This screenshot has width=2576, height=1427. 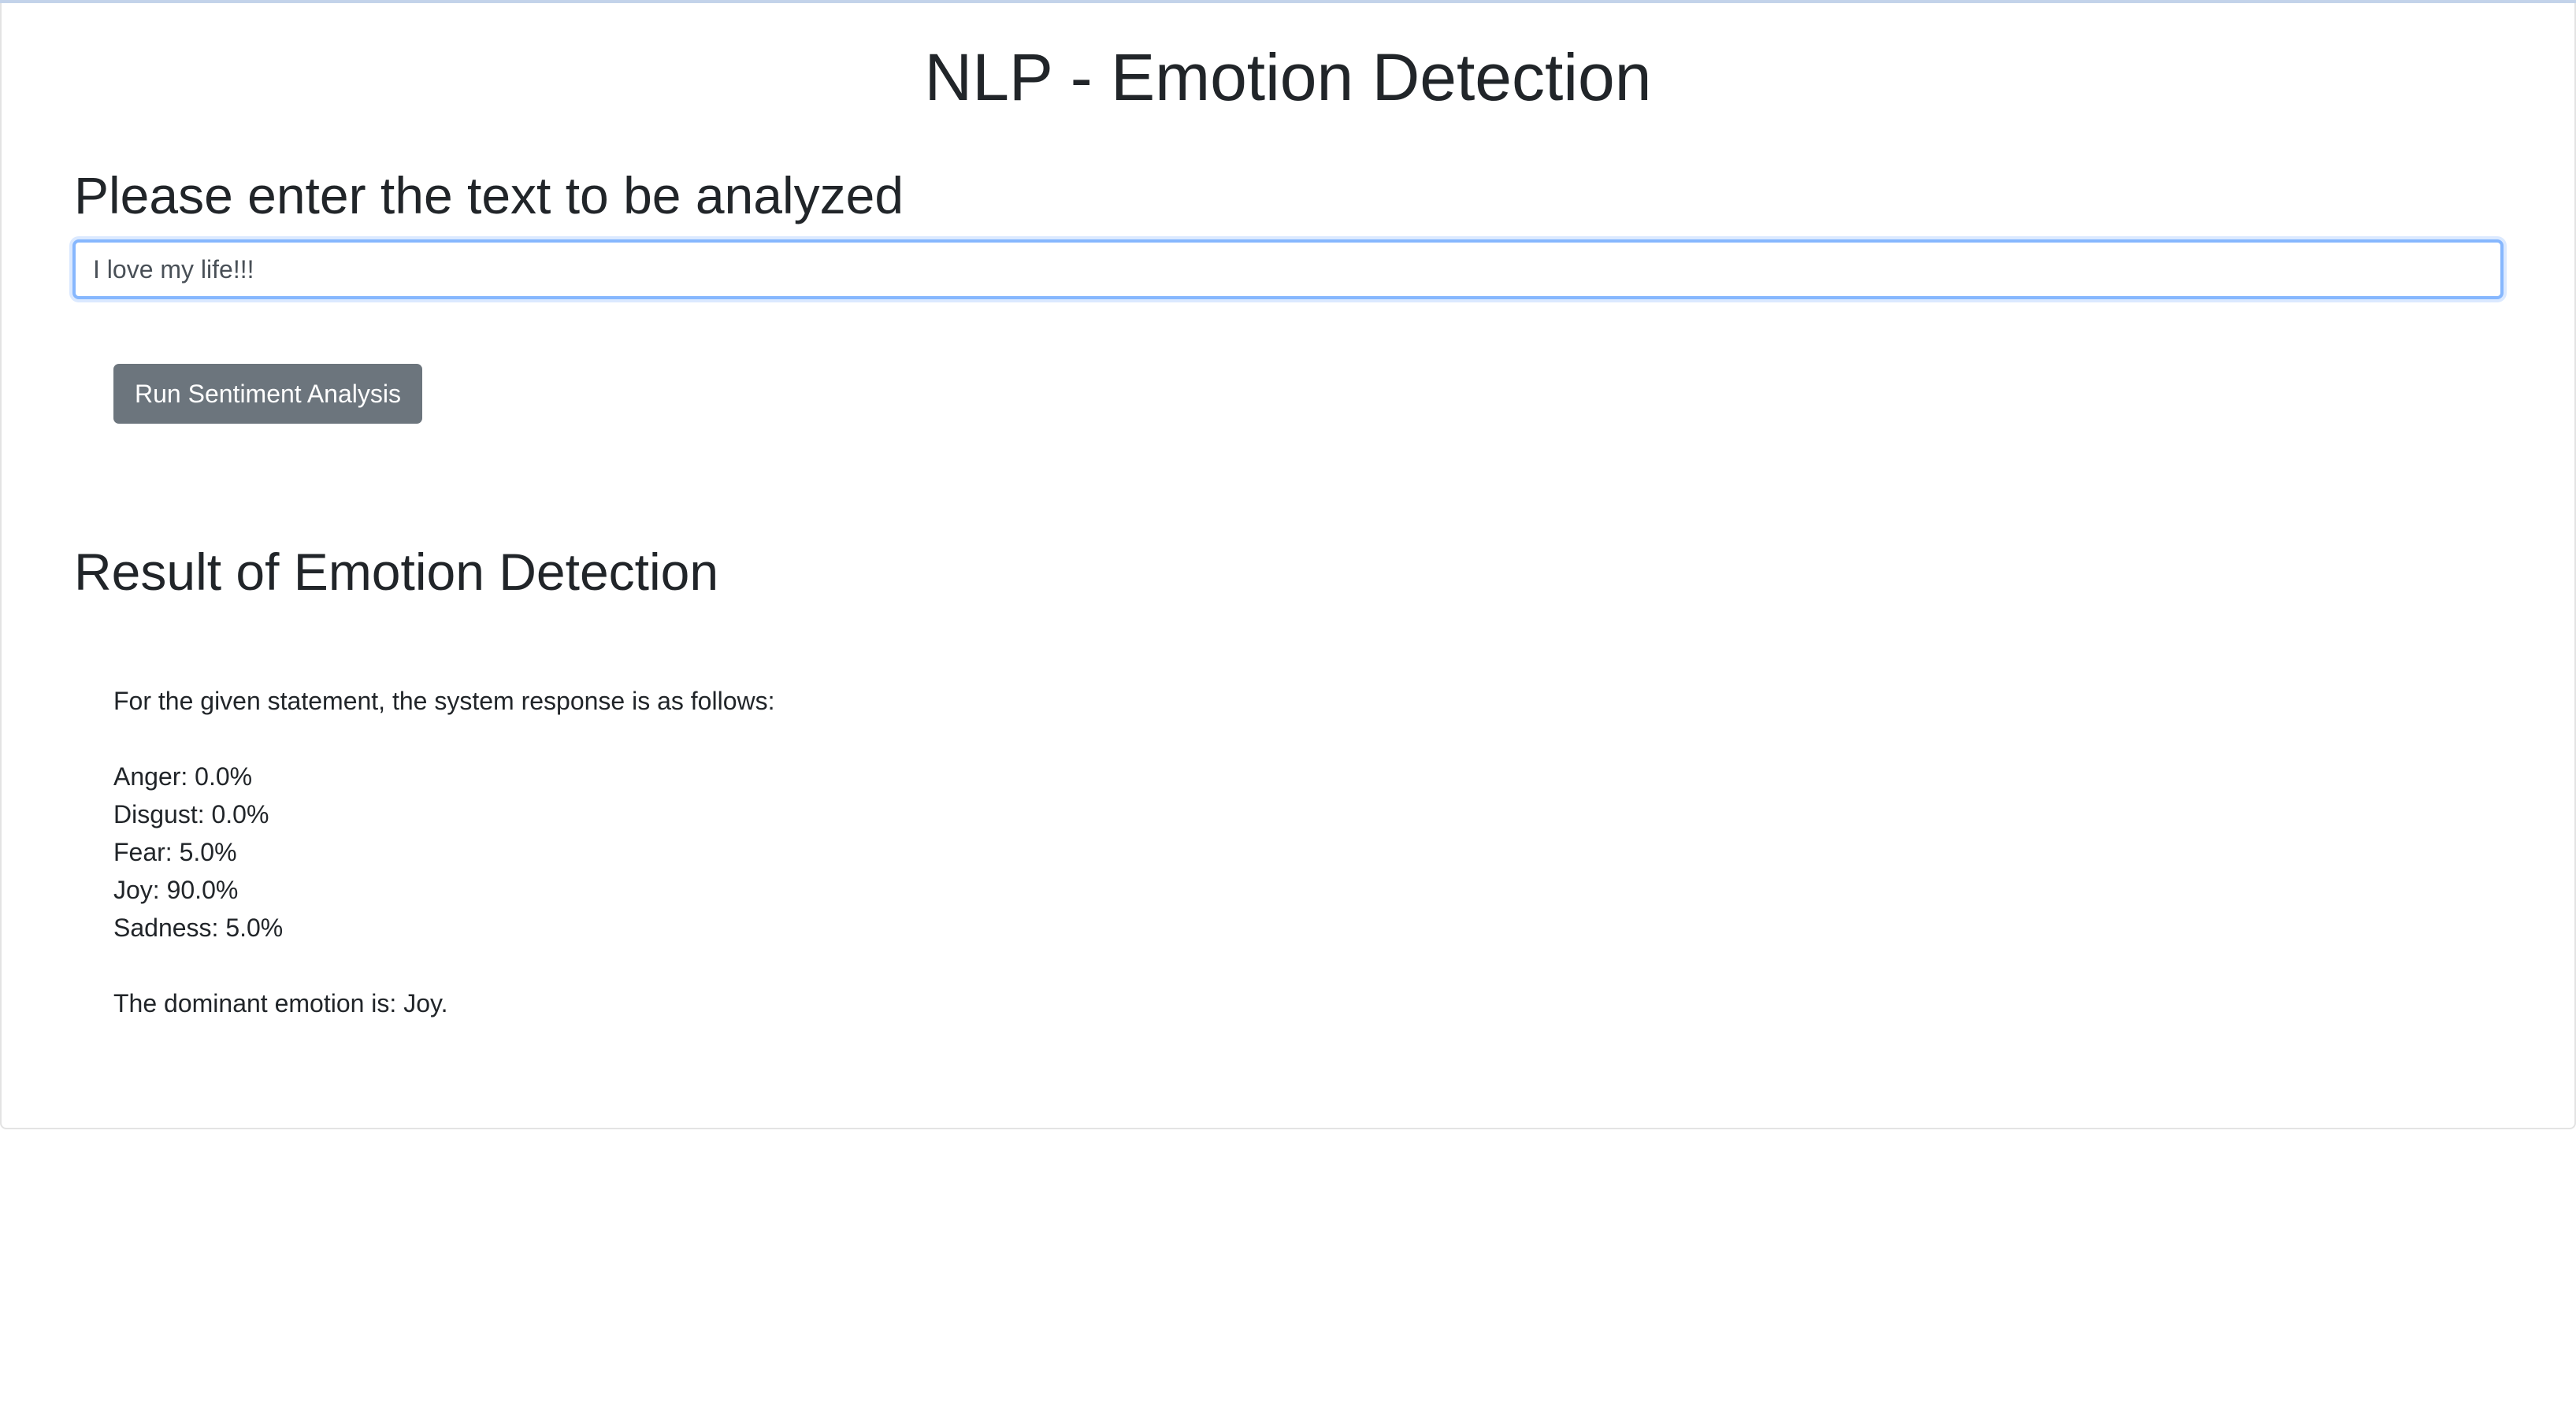 I want to click on text-to-analyze-input, so click(x=1288, y=269).